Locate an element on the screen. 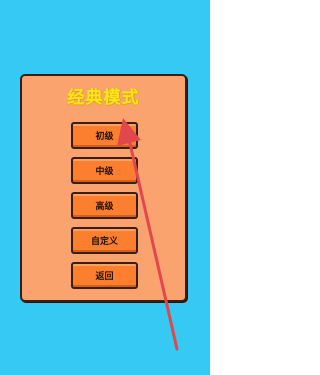 This screenshot has width=320, height=375. pointer-arrow-icon is located at coordinates (148, 234).